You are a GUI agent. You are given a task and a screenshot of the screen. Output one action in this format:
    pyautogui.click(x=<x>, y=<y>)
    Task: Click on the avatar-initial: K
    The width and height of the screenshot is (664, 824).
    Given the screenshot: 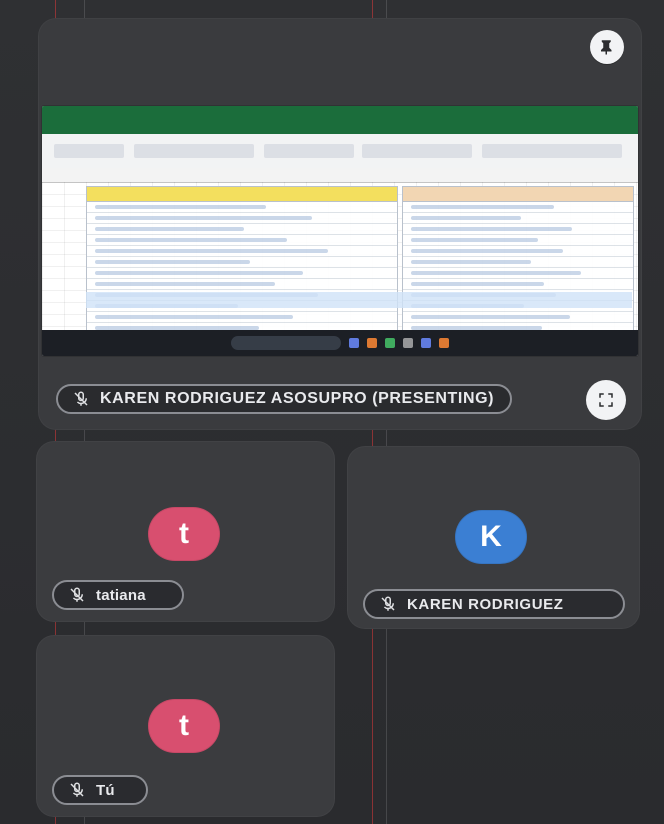 What is the action you would take?
    pyautogui.click(x=491, y=536)
    